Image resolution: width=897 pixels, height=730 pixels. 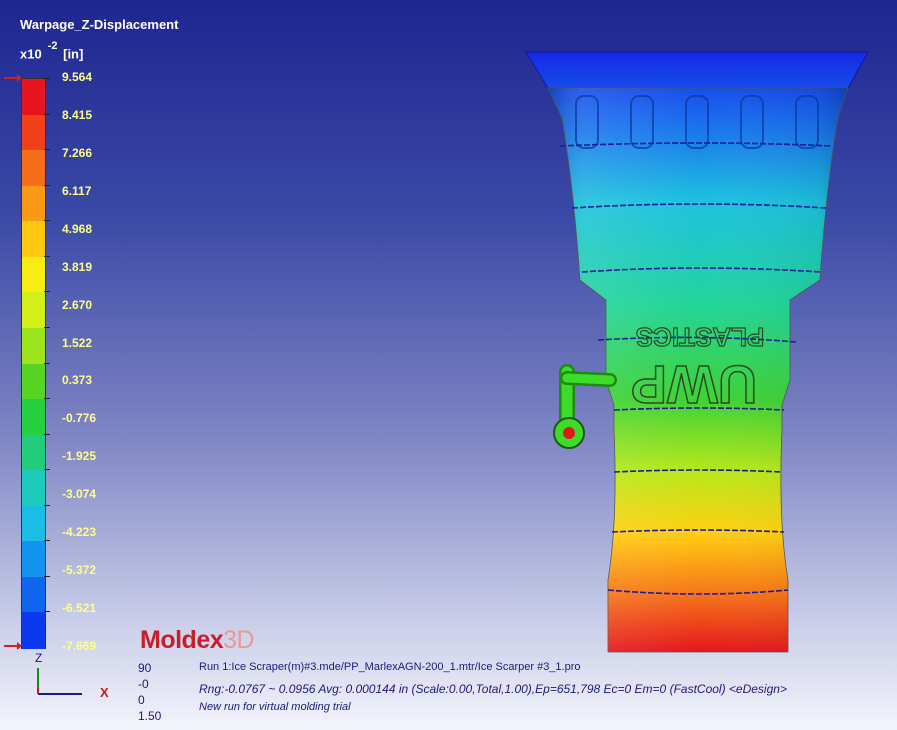 What do you see at coordinates (149, 692) in the screenshot?
I see `view-values: 90 -0 0 1.50` at bounding box center [149, 692].